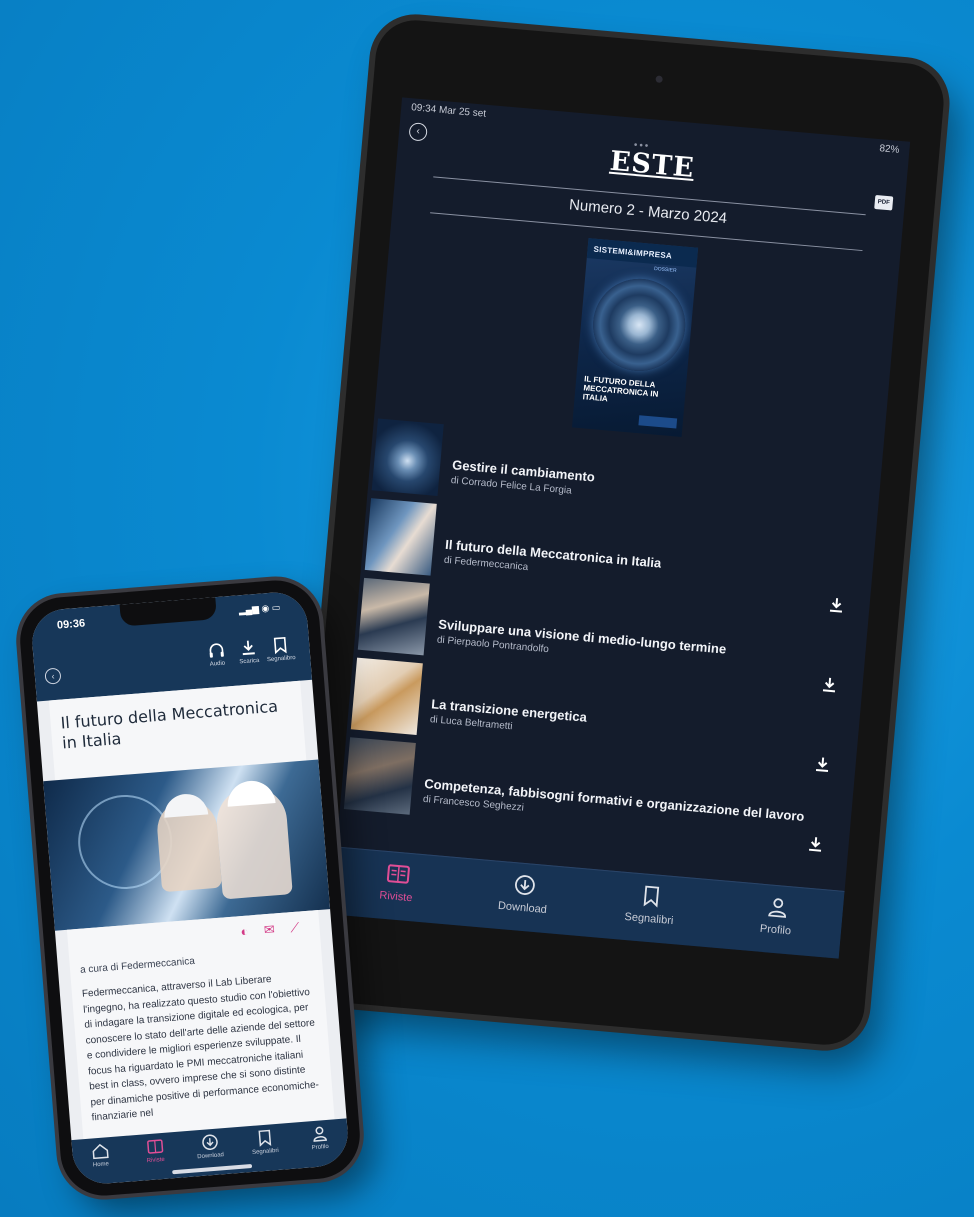 The image size is (974, 1217). What do you see at coordinates (884, 202) in the screenshot?
I see `pdf-icon: PDF` at bounding box center [884, 202].